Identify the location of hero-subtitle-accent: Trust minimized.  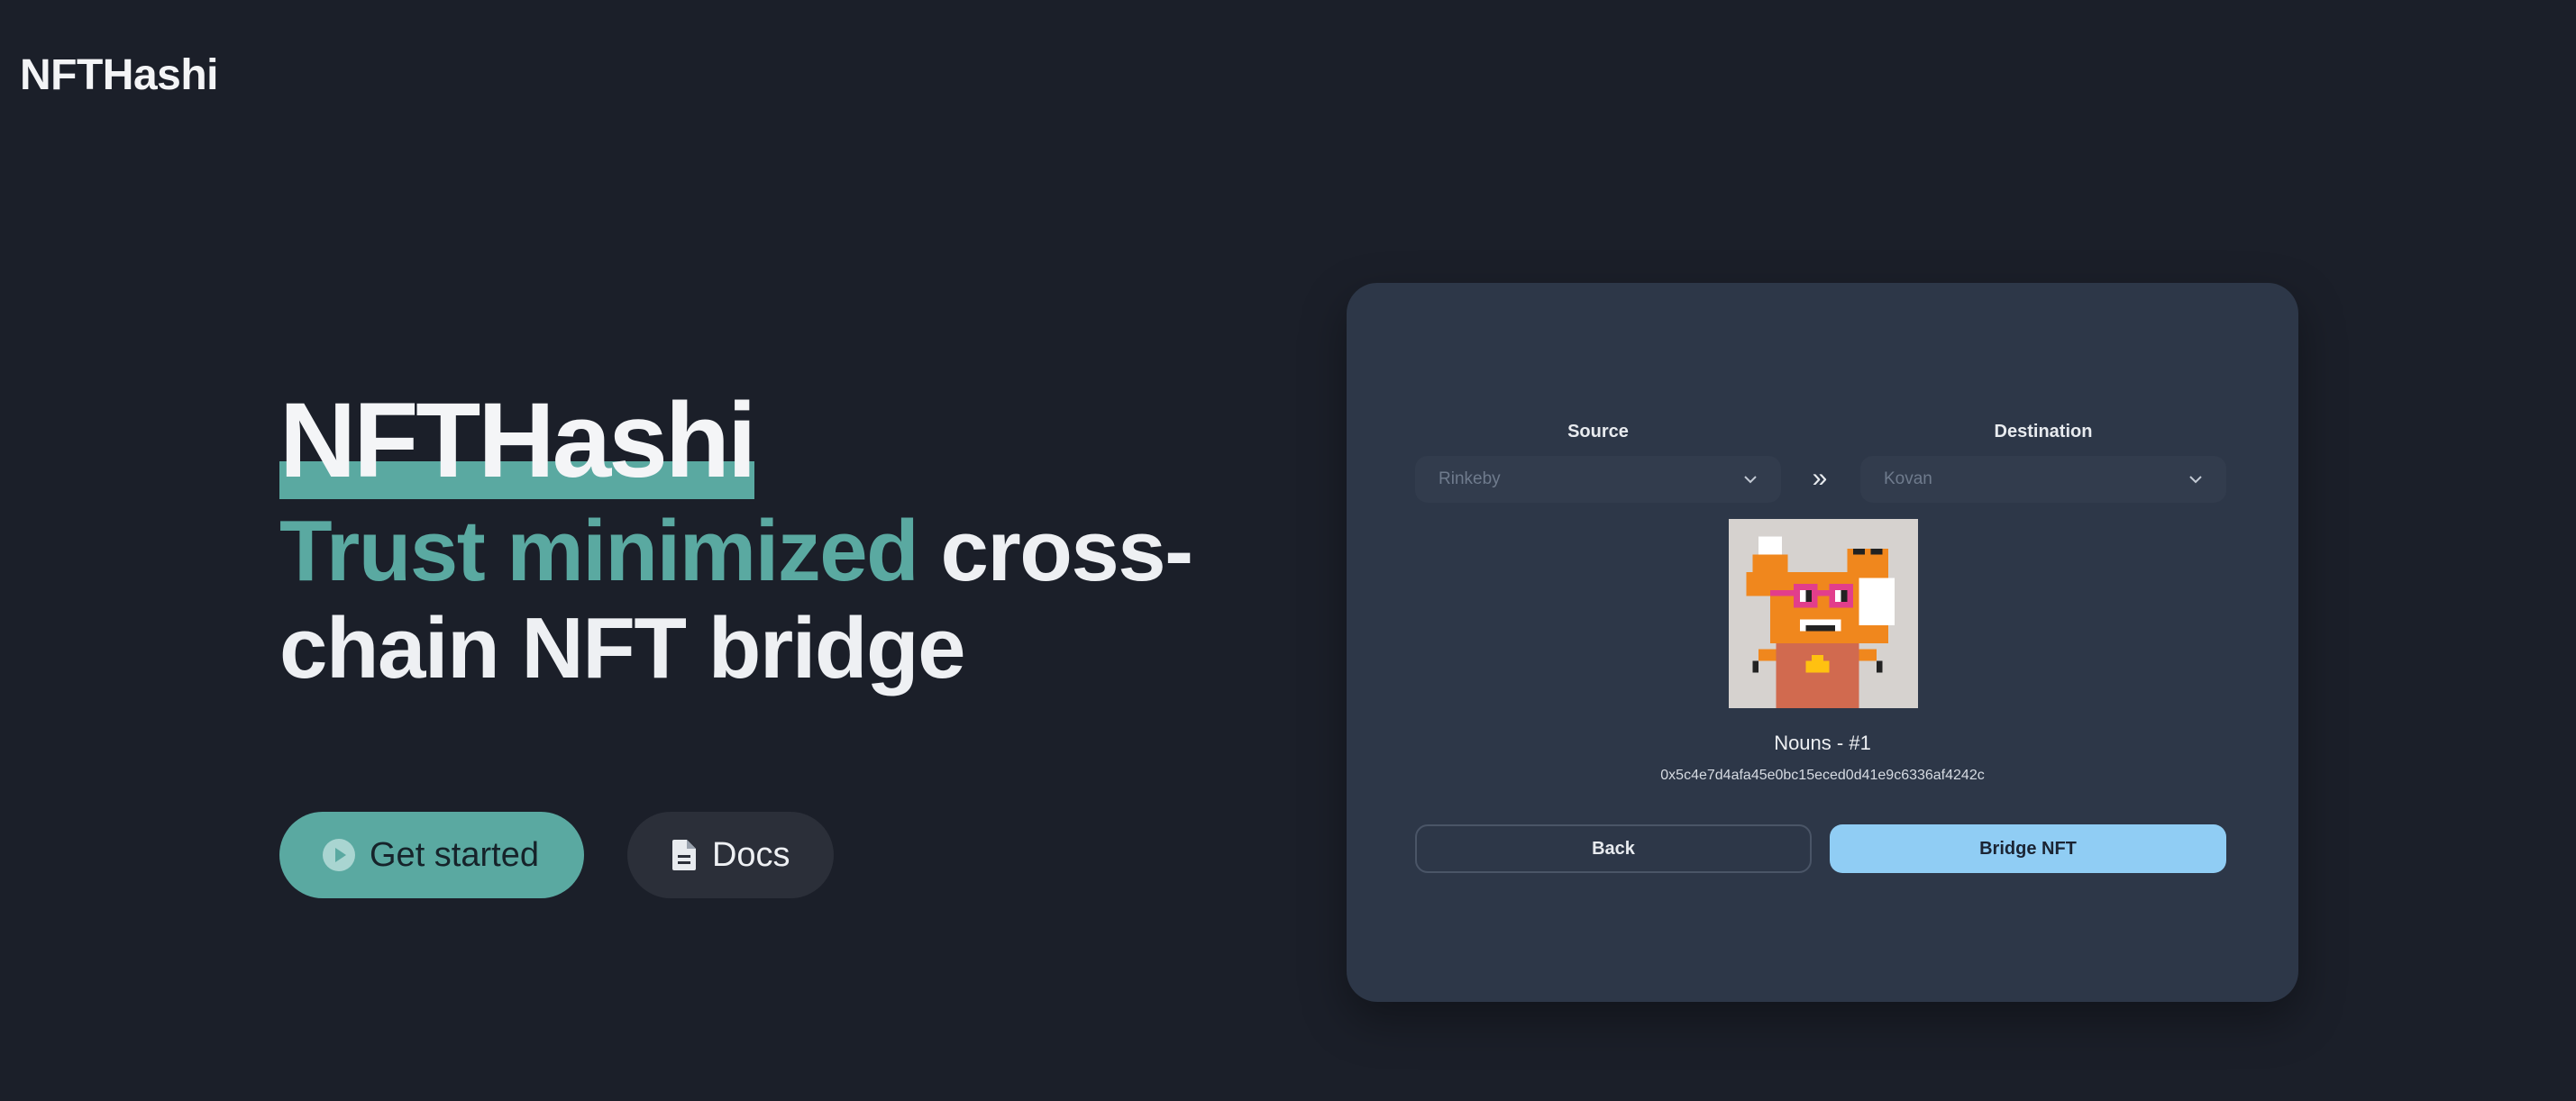
(599, 551).